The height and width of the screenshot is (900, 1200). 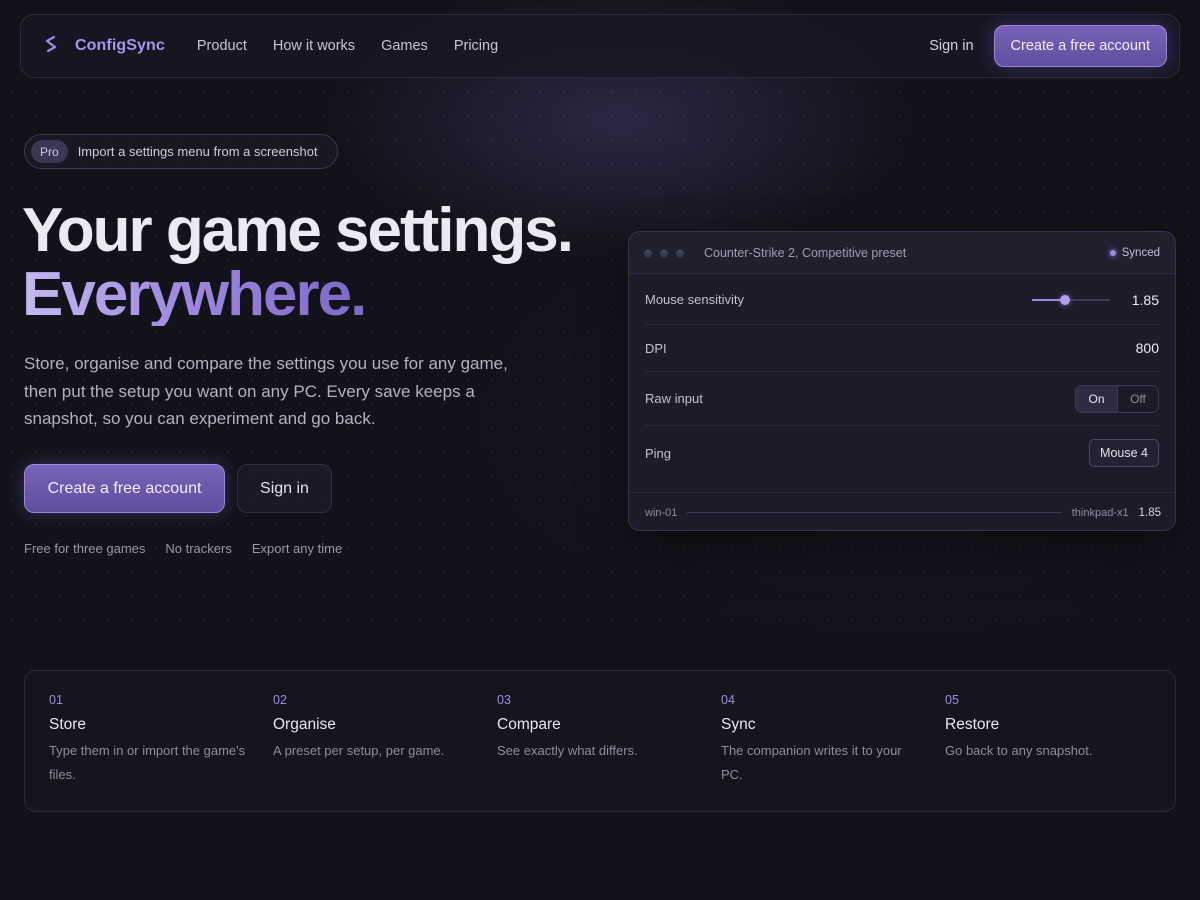 I want to click on nav-actions: Sign in Create a free account, so click(x=1048, y=46).